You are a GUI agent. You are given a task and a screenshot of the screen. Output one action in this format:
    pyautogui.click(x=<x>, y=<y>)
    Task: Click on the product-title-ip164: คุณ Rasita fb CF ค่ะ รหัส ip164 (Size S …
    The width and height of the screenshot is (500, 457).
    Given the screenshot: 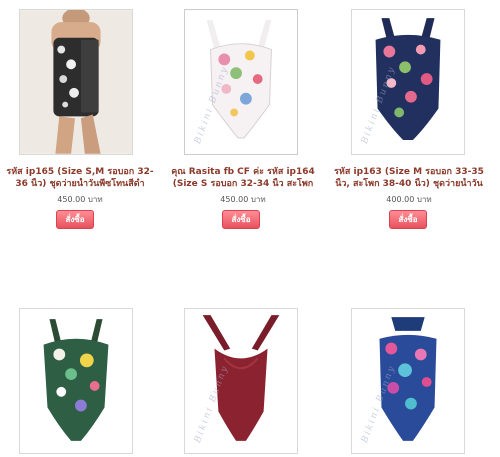 What is the action you would take?
    pyautogui.click(x=243, y=178)
    